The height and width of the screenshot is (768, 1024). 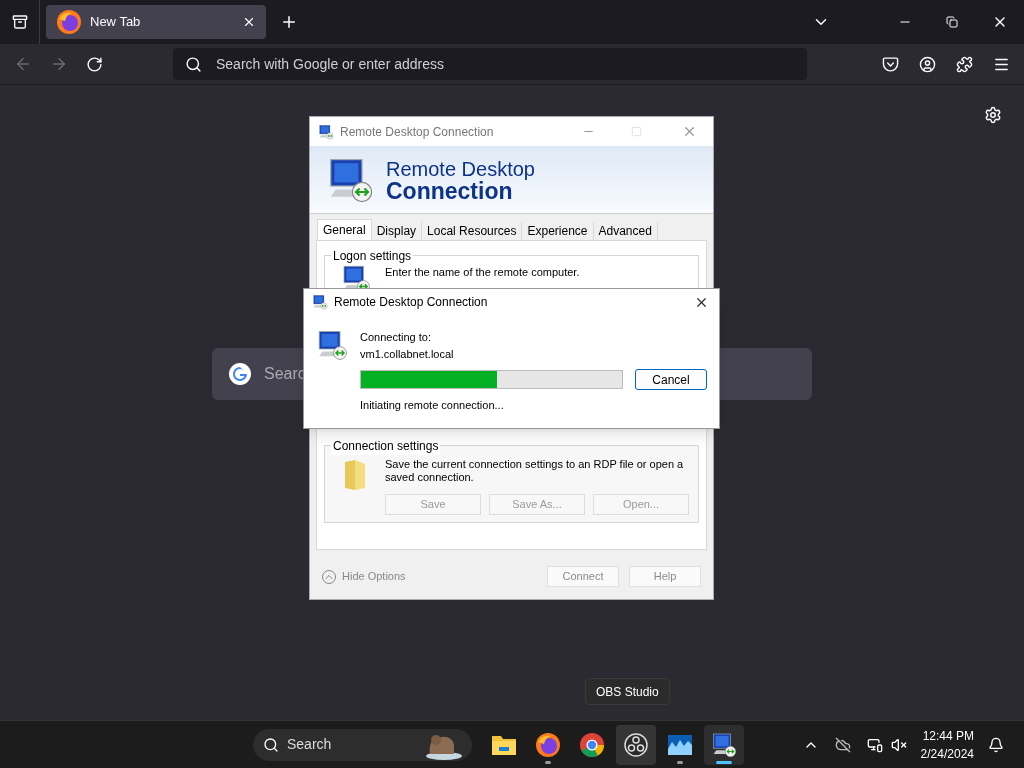 I want to click on clock-time: 12:44 PM, so click(x=948, y=735).